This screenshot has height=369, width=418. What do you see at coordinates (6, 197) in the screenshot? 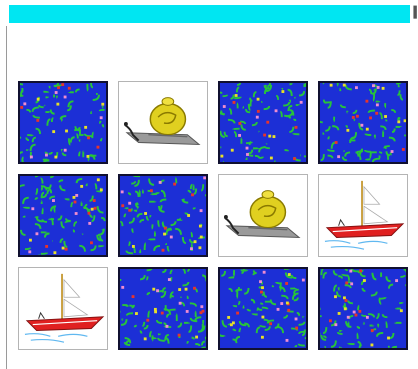
I see `left-border` at bounding box center [6, 197].